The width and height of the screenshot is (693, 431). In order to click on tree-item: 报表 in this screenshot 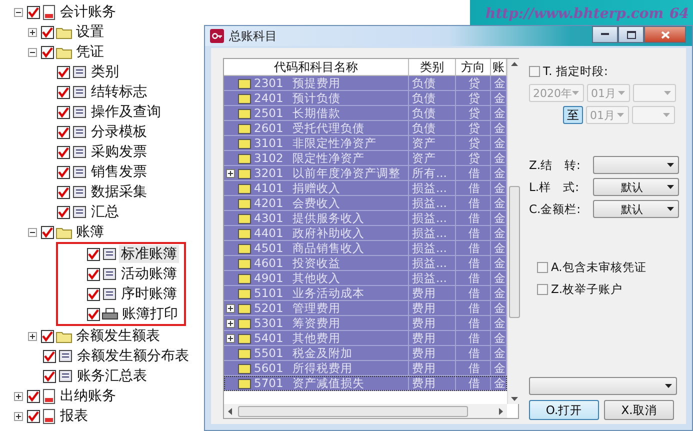, I will do `click(74, 416)`.